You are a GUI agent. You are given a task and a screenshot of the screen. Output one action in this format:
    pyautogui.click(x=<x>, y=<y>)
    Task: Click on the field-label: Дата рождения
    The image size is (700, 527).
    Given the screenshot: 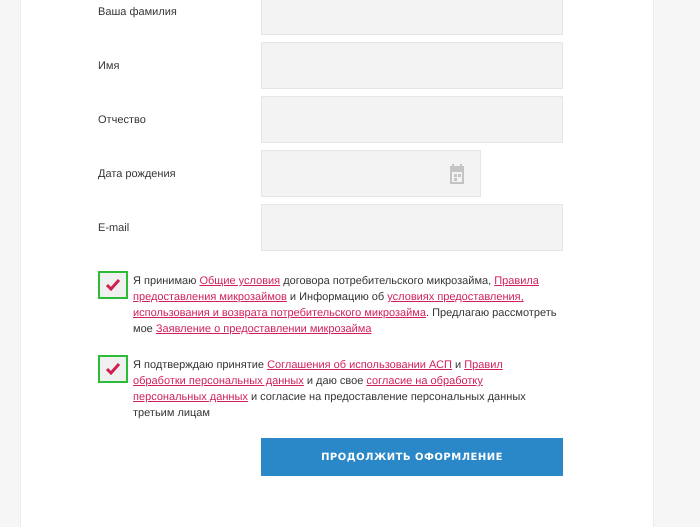 What is the action you would take?
    pyautogui.click(x=137, y=174)
    